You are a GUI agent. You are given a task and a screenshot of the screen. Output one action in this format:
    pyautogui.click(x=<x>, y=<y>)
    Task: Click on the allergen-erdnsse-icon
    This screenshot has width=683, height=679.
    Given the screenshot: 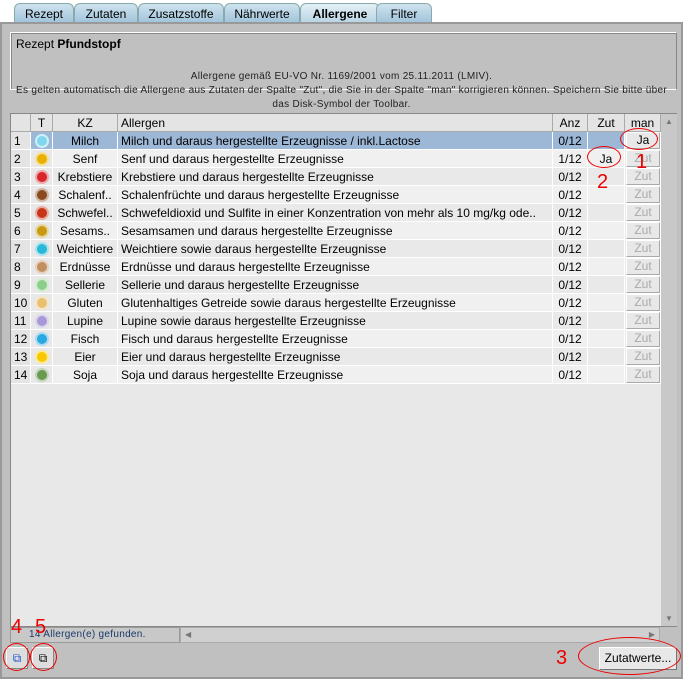 What is the action you would take?
    pyautogui.click(x=42, y=267)
    